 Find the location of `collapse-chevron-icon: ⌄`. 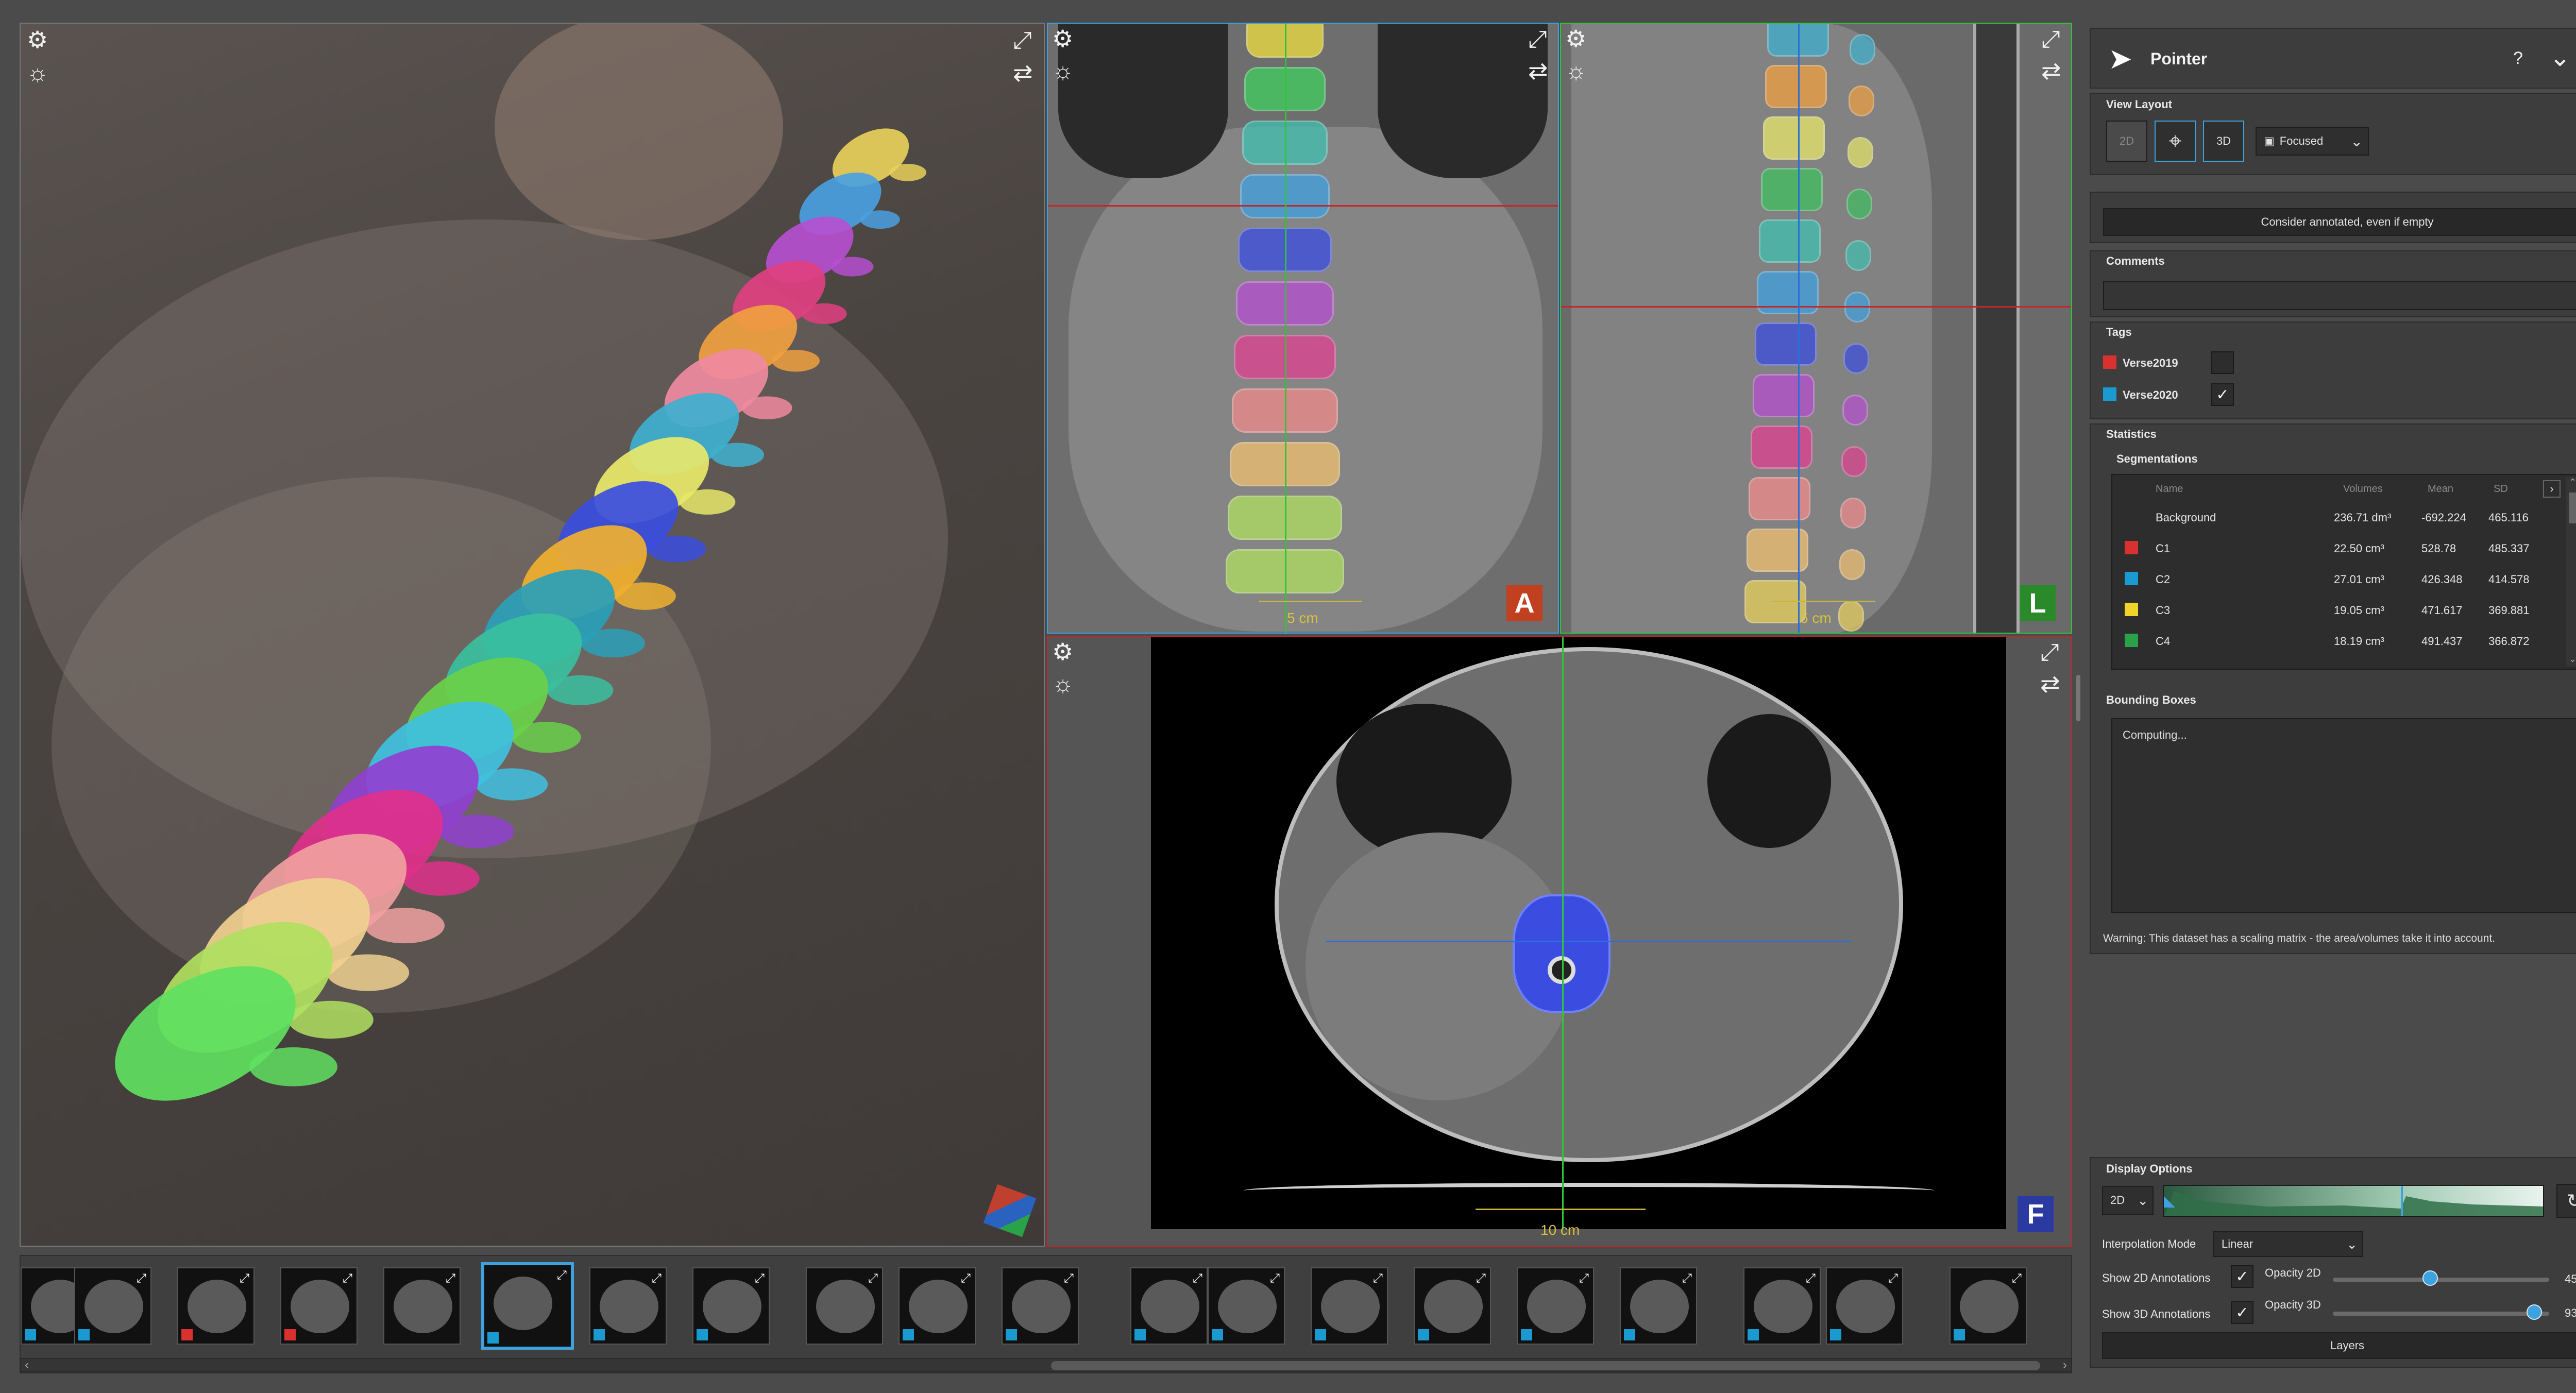

collapse-chevron-icon: ⌄ is located at coordinates (2560, 57).